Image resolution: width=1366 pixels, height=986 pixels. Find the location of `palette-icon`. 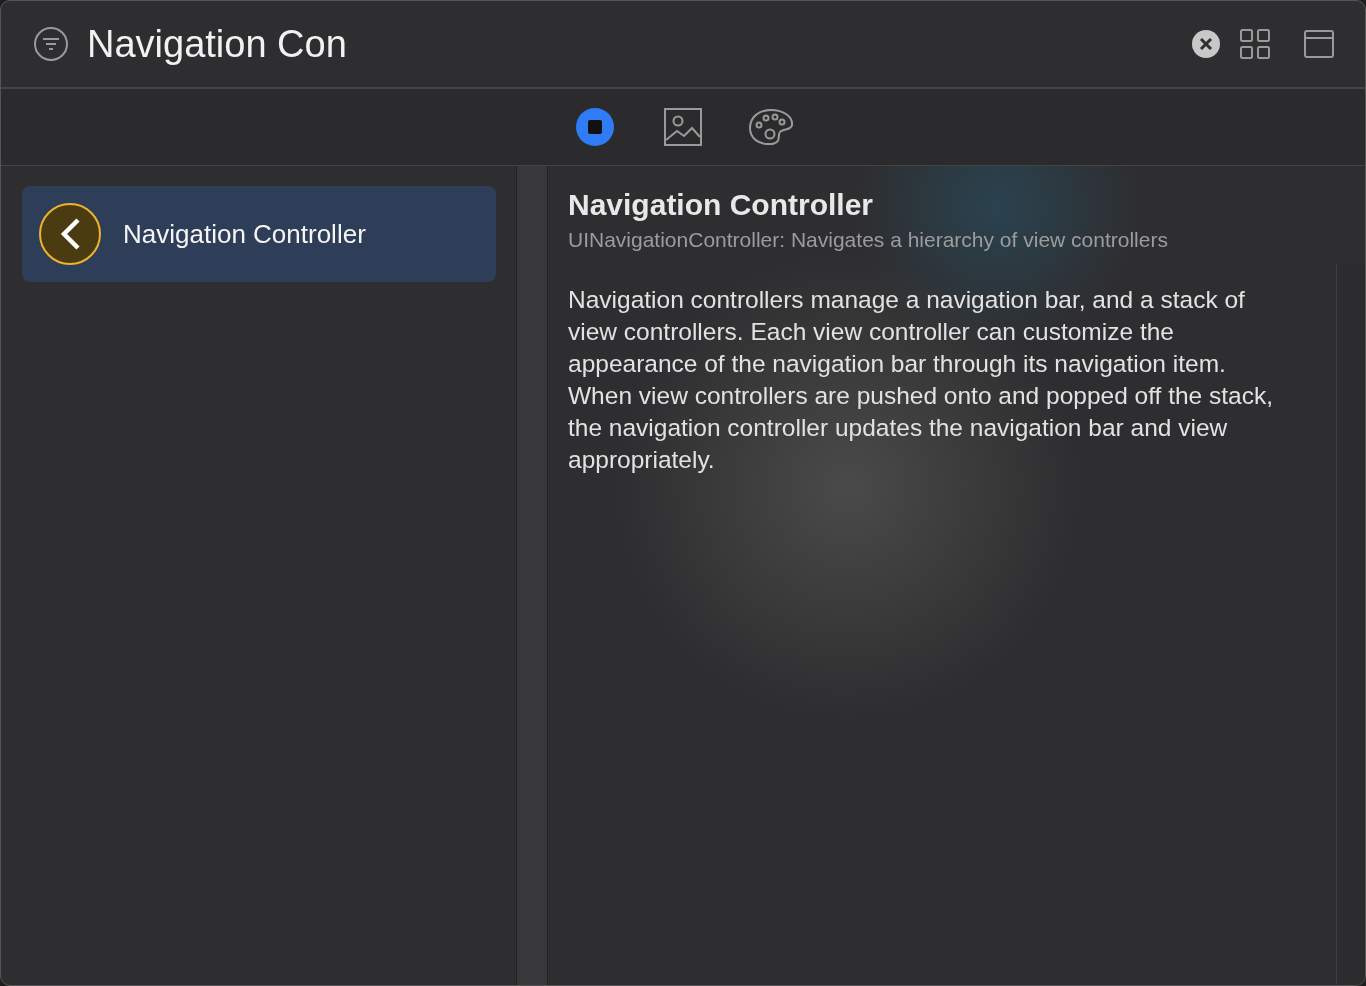

palette-icon is located at coordinates (771, 127).